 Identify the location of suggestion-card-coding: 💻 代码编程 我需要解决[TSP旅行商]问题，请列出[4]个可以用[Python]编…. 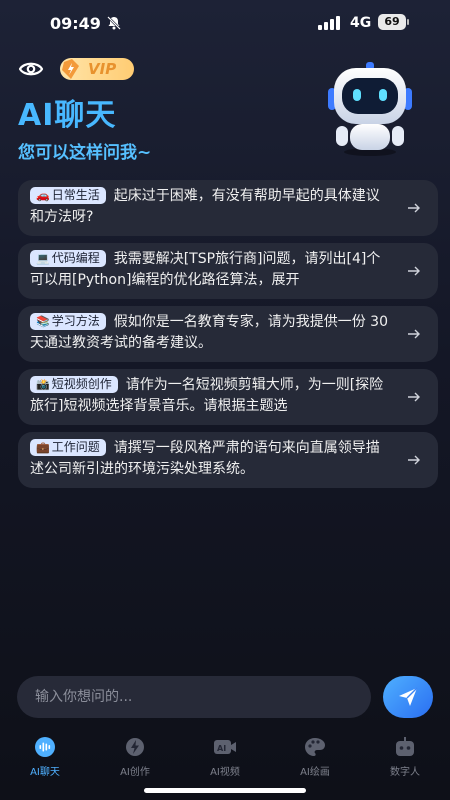
(228, 271).